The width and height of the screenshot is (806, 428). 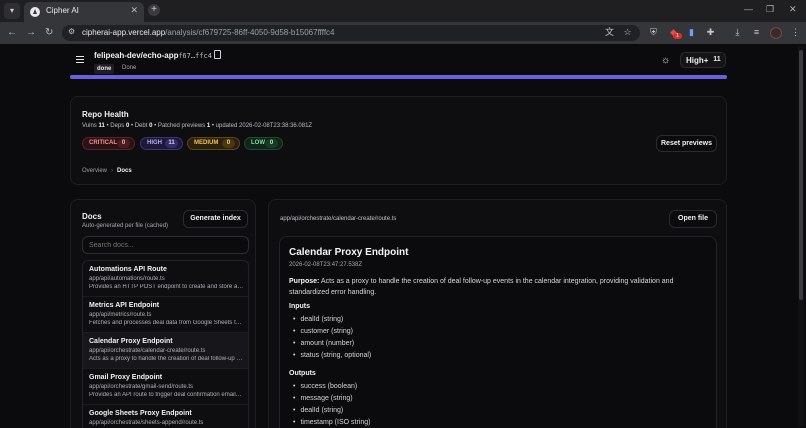 I want to click on severity-filter-button: High+ 11, so click(x=703, y=60).